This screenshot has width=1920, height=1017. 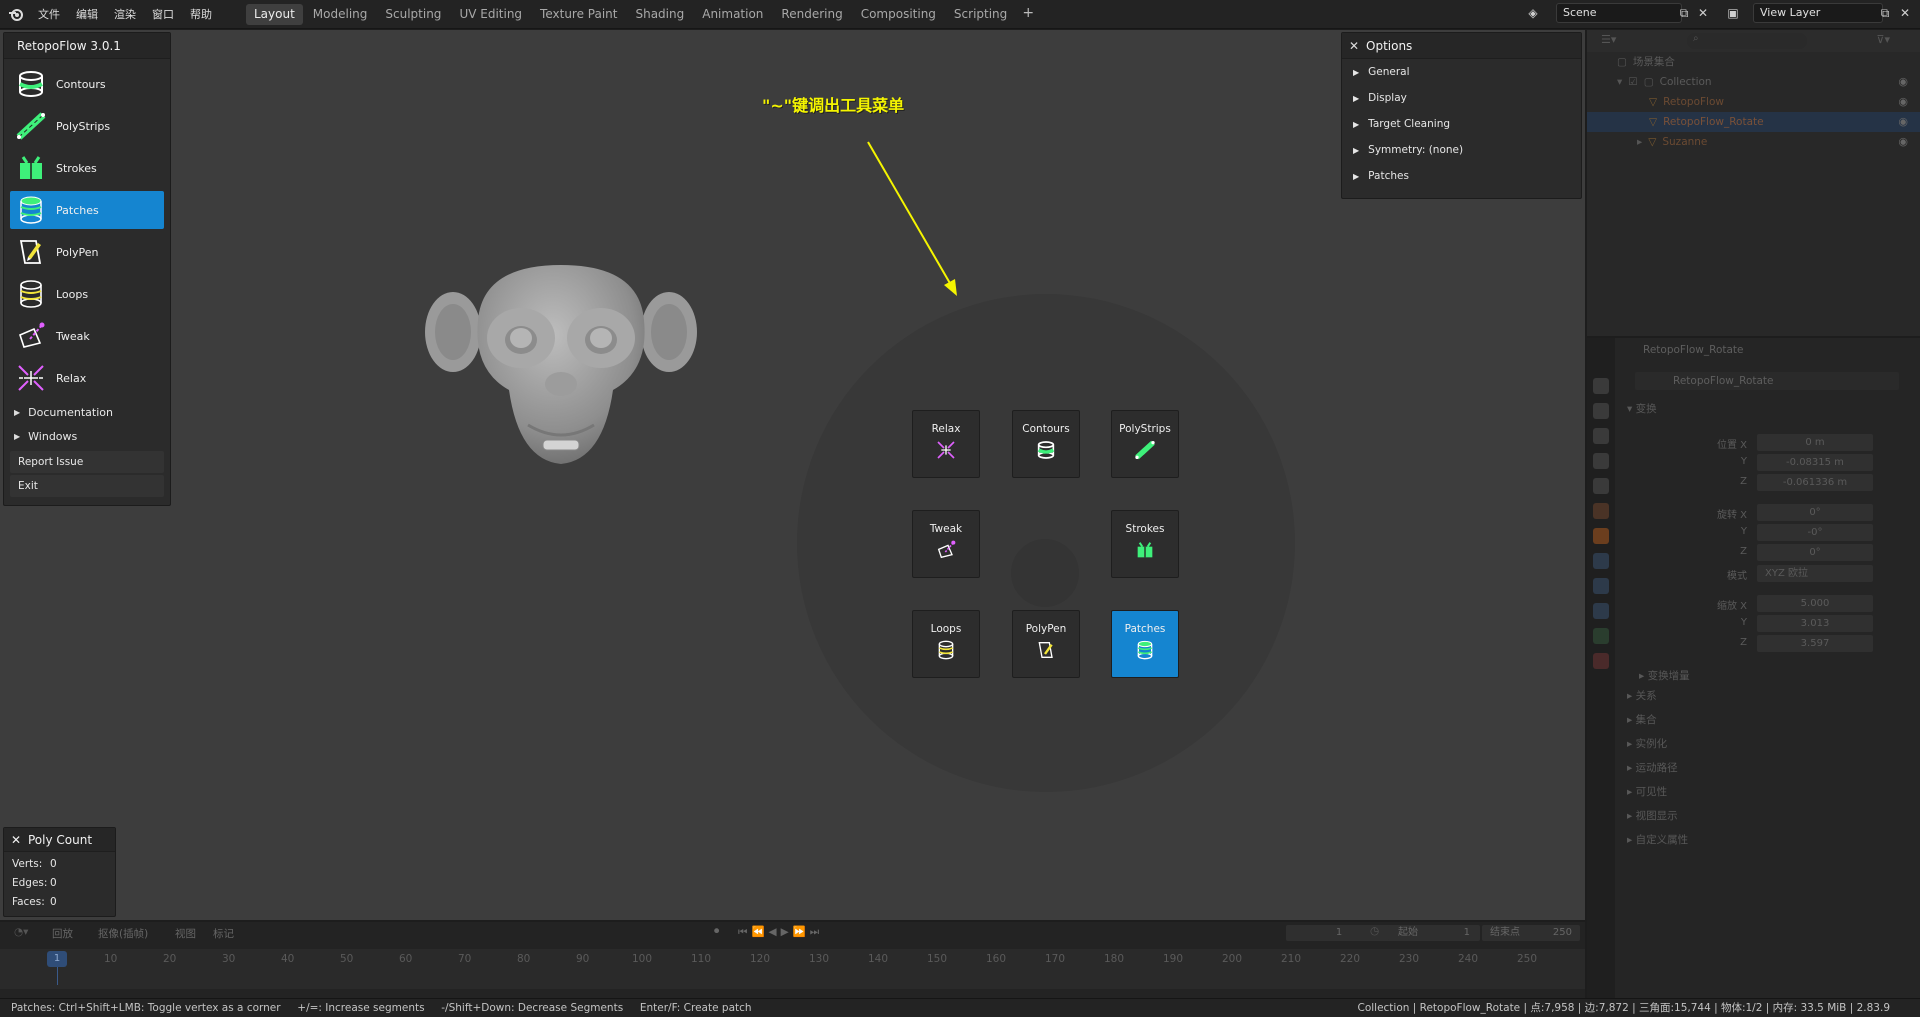 I want to click on location-z-field: -0.061336 m, so click(x=1815, y=482).